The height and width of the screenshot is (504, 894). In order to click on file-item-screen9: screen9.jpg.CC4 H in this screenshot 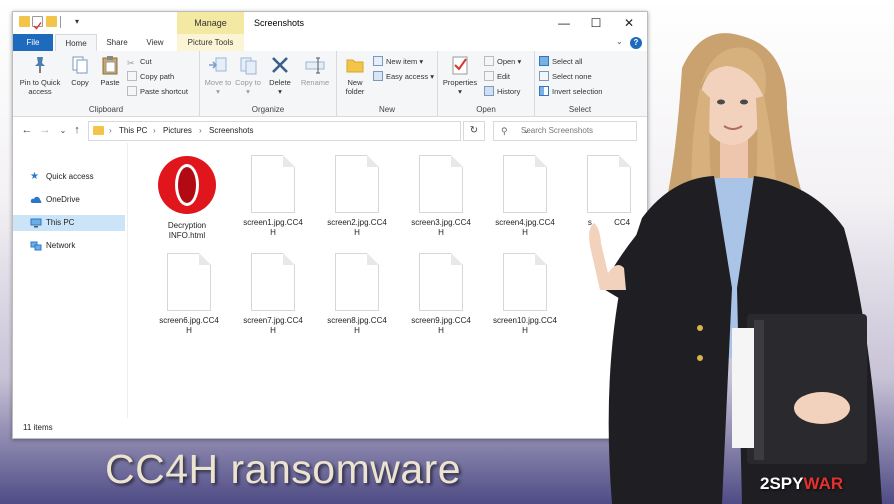, I will do `click(441, 294)`.